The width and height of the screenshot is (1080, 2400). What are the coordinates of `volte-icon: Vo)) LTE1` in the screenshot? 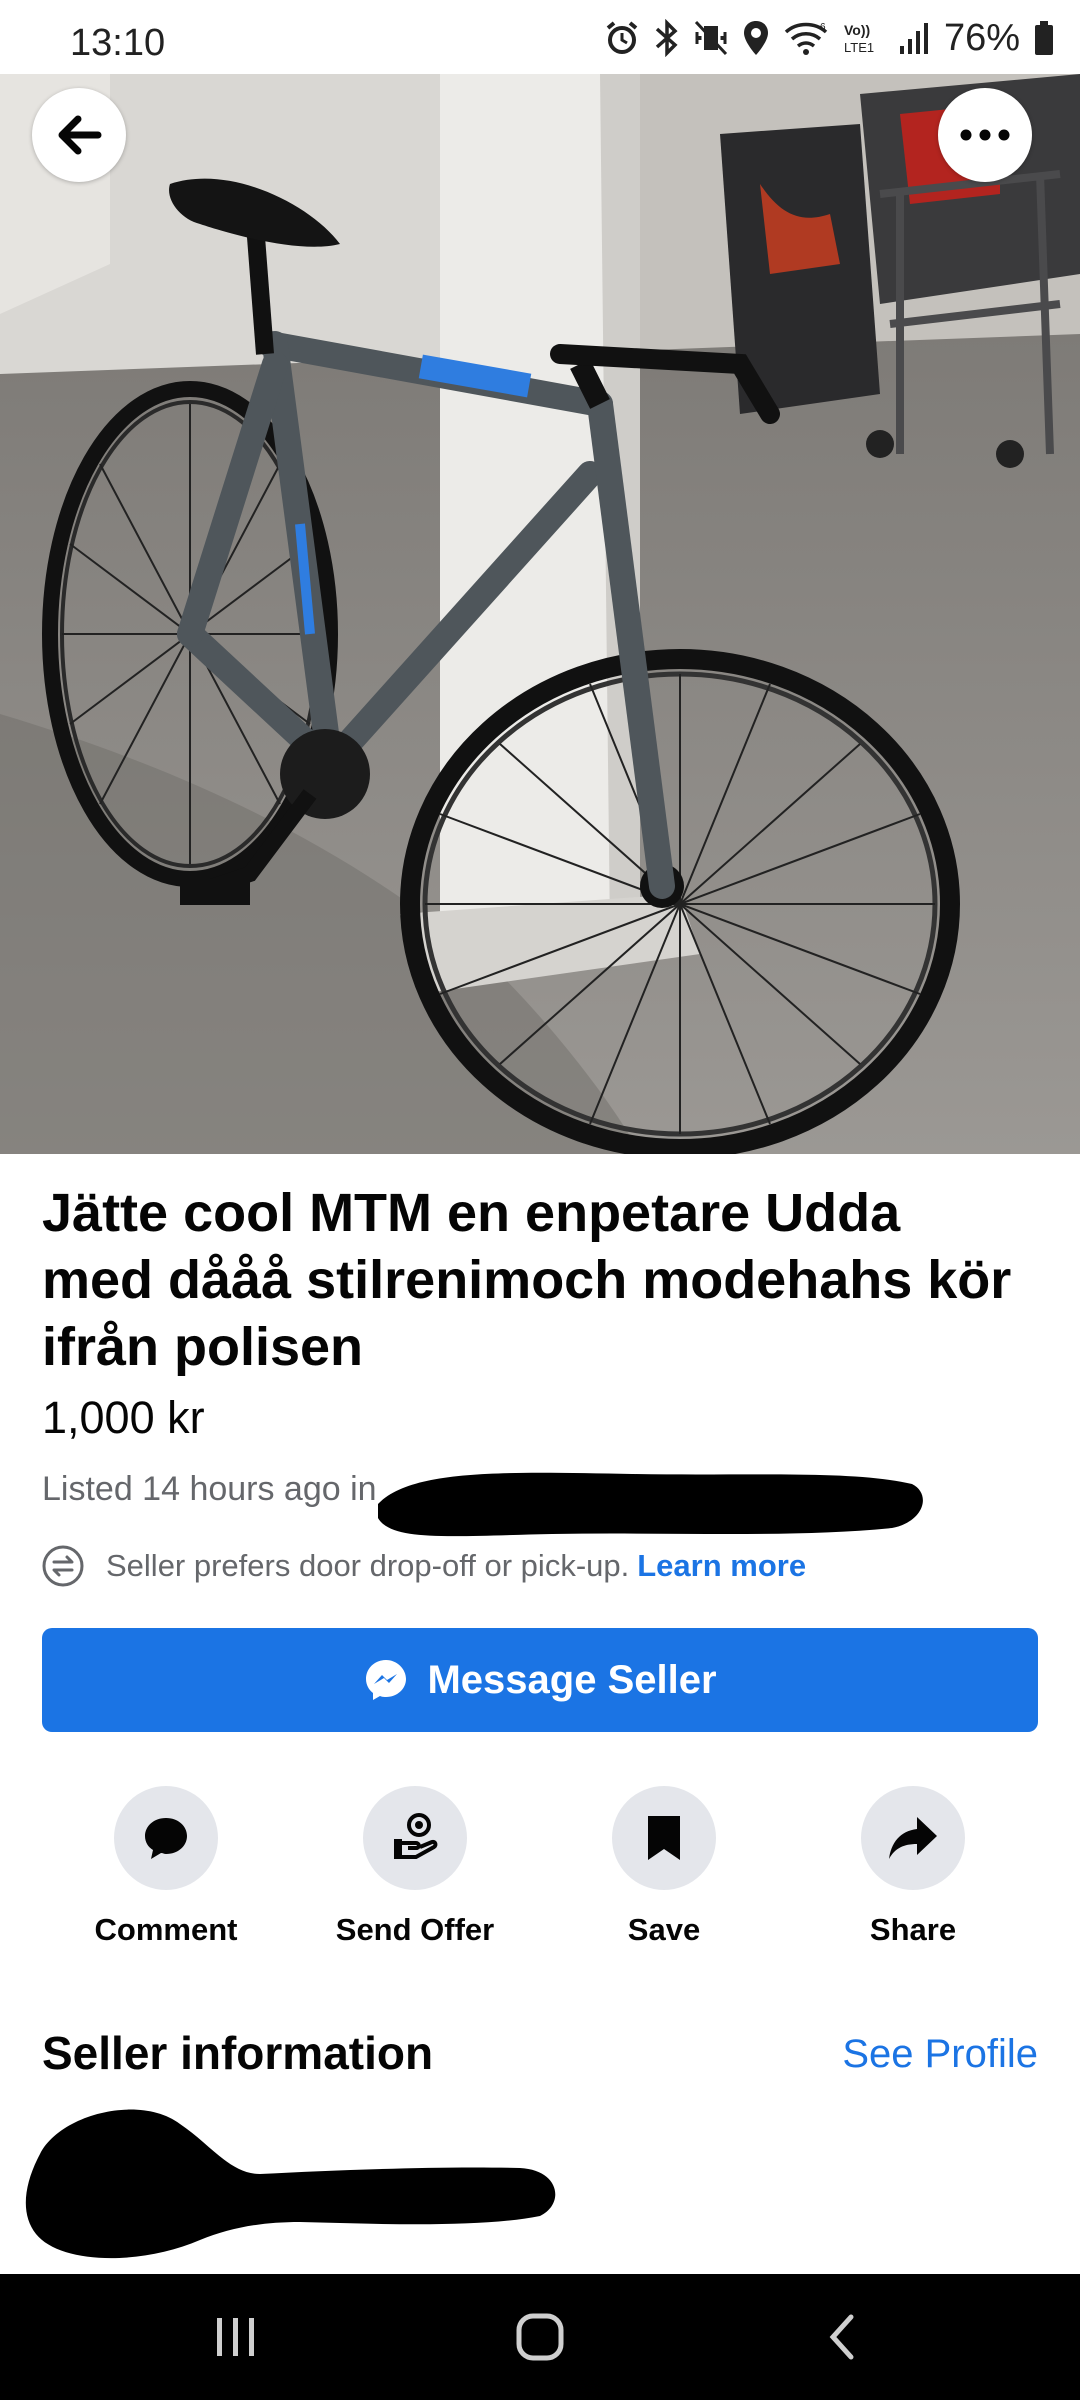 It's located at (859, 38).